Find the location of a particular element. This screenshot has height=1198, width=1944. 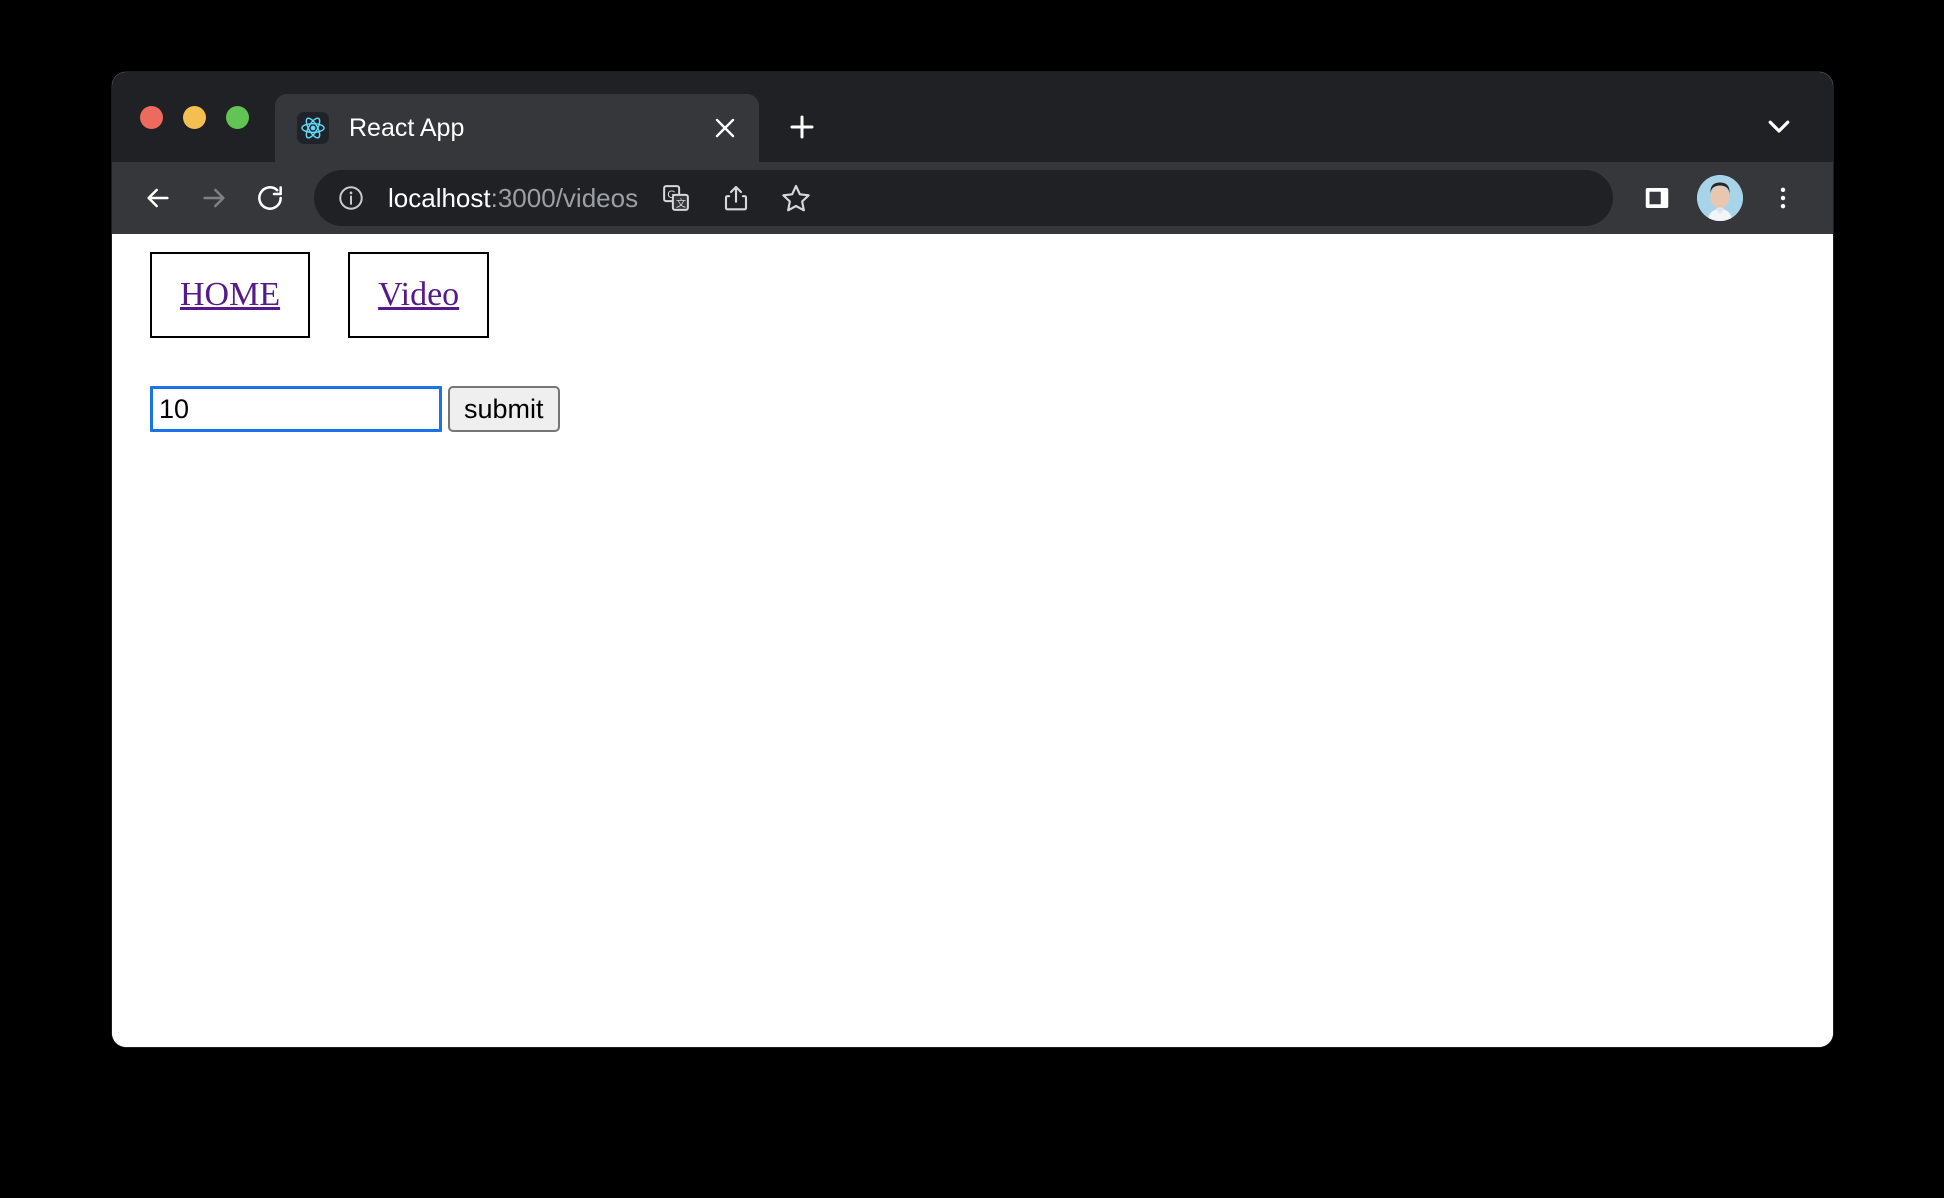

plus-icon is located at coordinates (802, 127).